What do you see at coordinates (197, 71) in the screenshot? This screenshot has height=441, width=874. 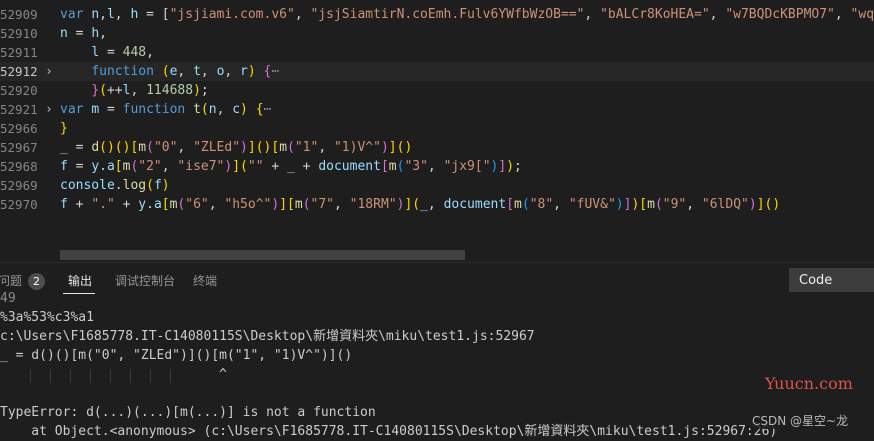 I see `code-token: t` at bounding box center [197, 71].